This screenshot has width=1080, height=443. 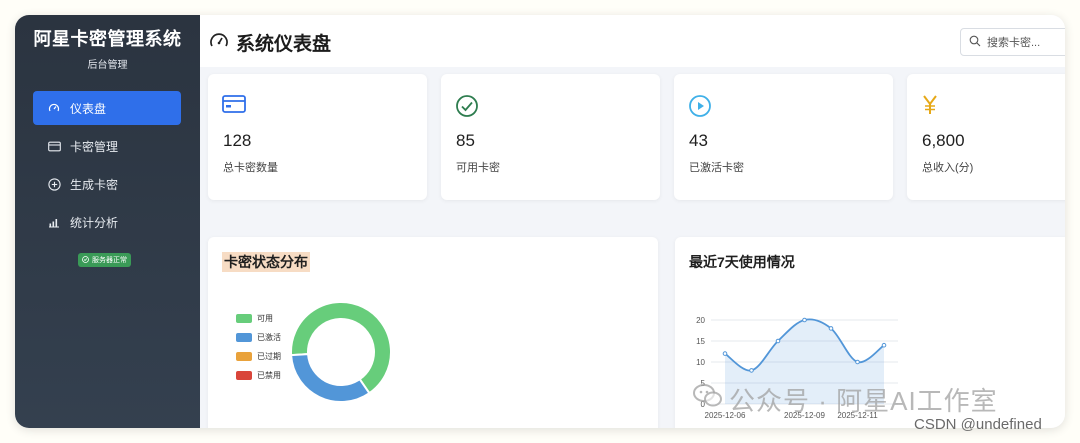 I want to click on server-status-badge: 服务器正常, so click(x=104, y=260).